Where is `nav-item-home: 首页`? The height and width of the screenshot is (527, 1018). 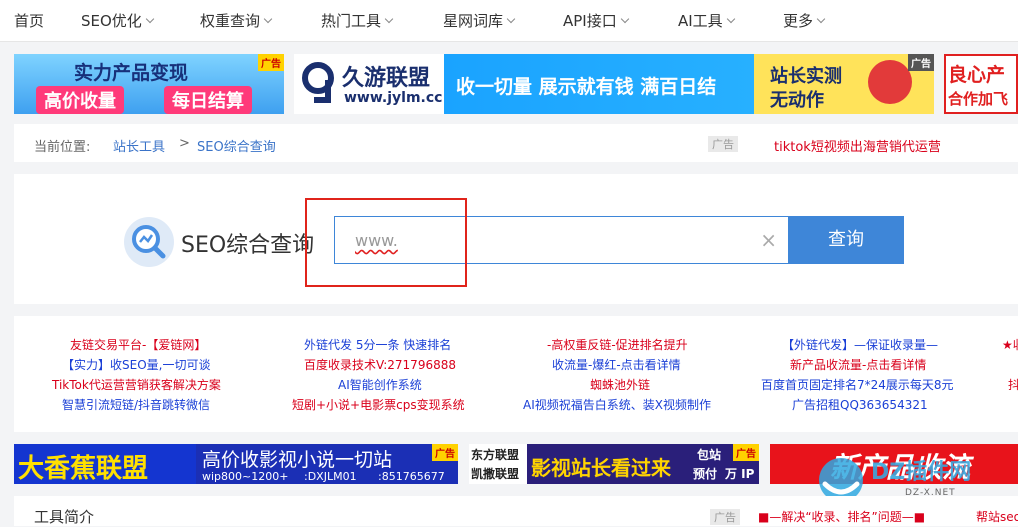
nav-item-home: 首页 is located at coordinates (29, 20).